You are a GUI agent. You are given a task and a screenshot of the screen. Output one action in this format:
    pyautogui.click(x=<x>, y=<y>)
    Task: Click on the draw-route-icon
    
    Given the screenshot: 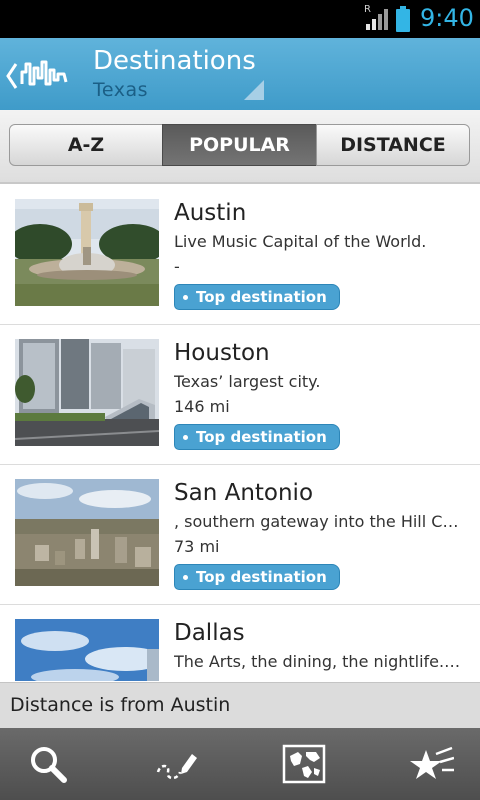 What is the action you would take?
    pyautogui.click(x=176, y=764)
    